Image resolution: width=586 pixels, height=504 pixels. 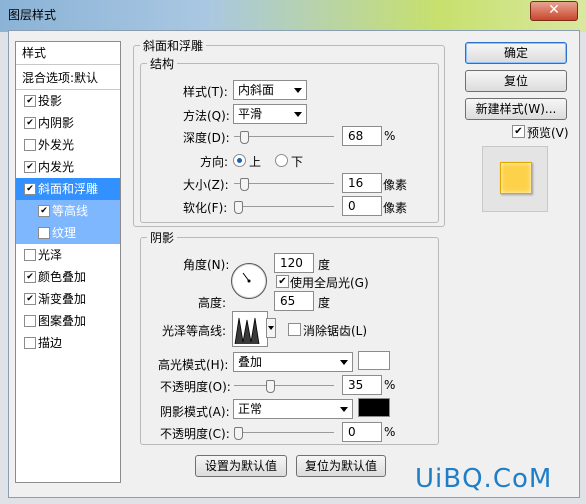 I want to click on reset-button: 复位, so click(x=516, y=81).